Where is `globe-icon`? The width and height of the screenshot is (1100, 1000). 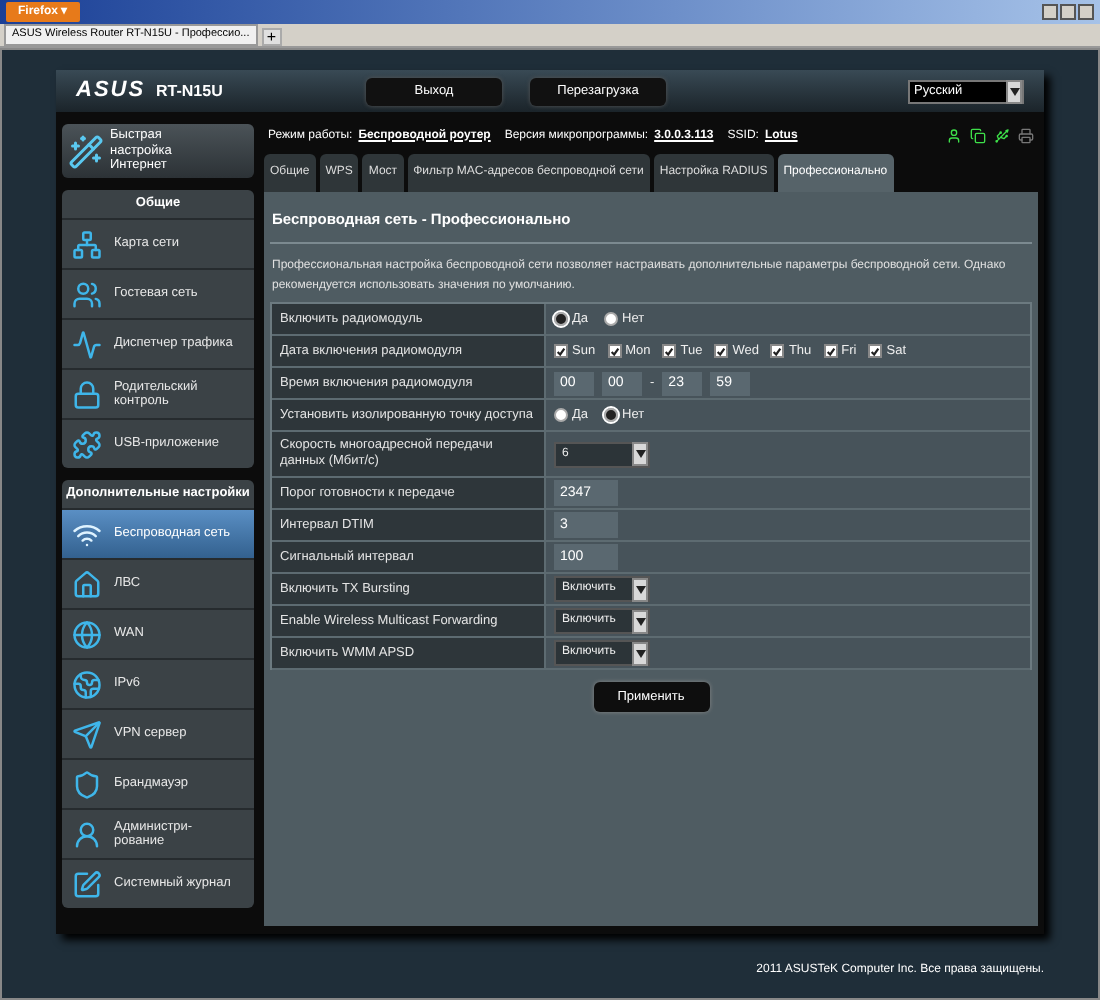 globe-icon is located at coordinates (87, 634).